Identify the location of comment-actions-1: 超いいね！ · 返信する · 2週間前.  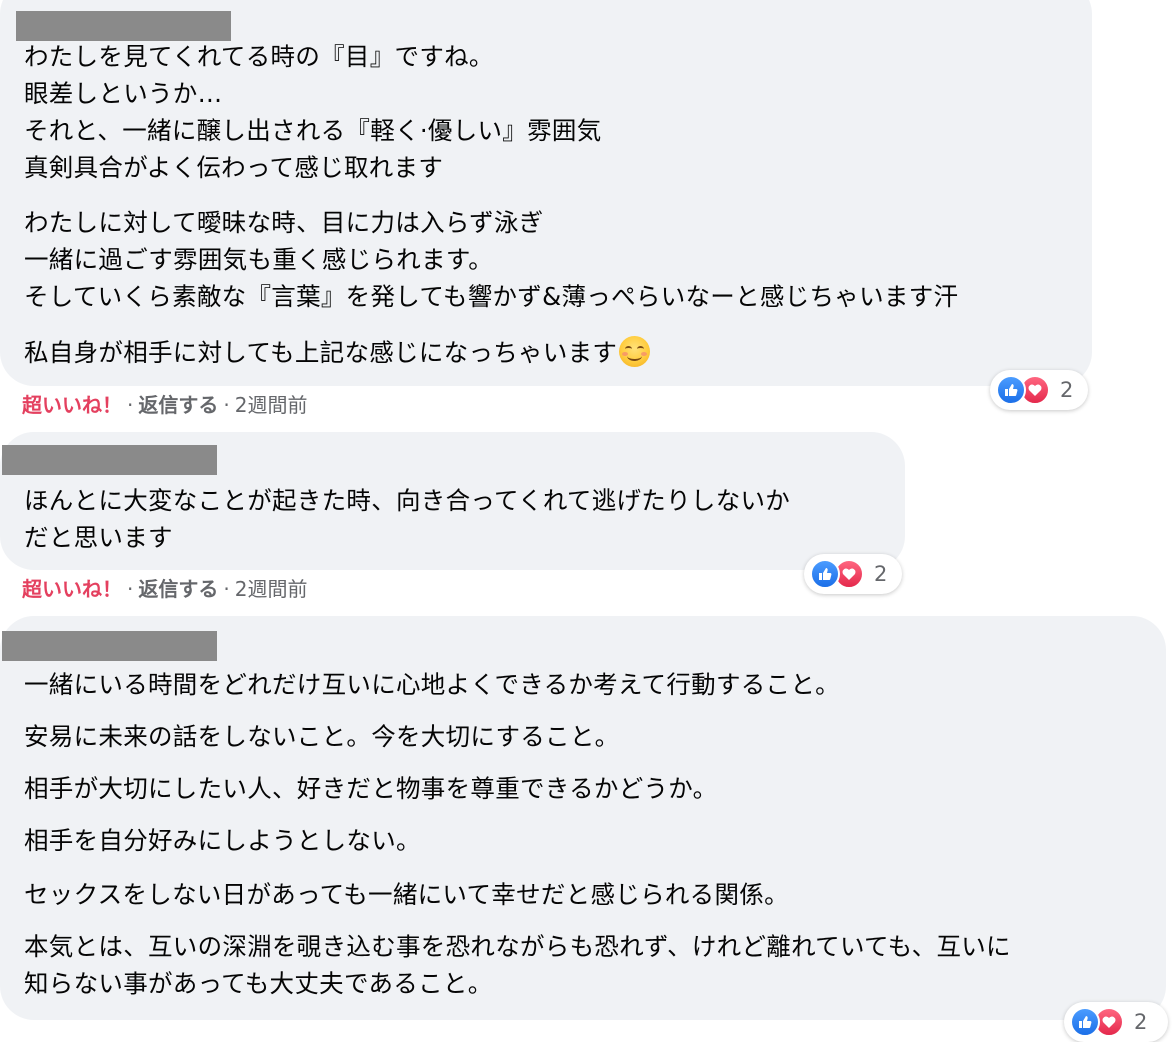
(164, 405).